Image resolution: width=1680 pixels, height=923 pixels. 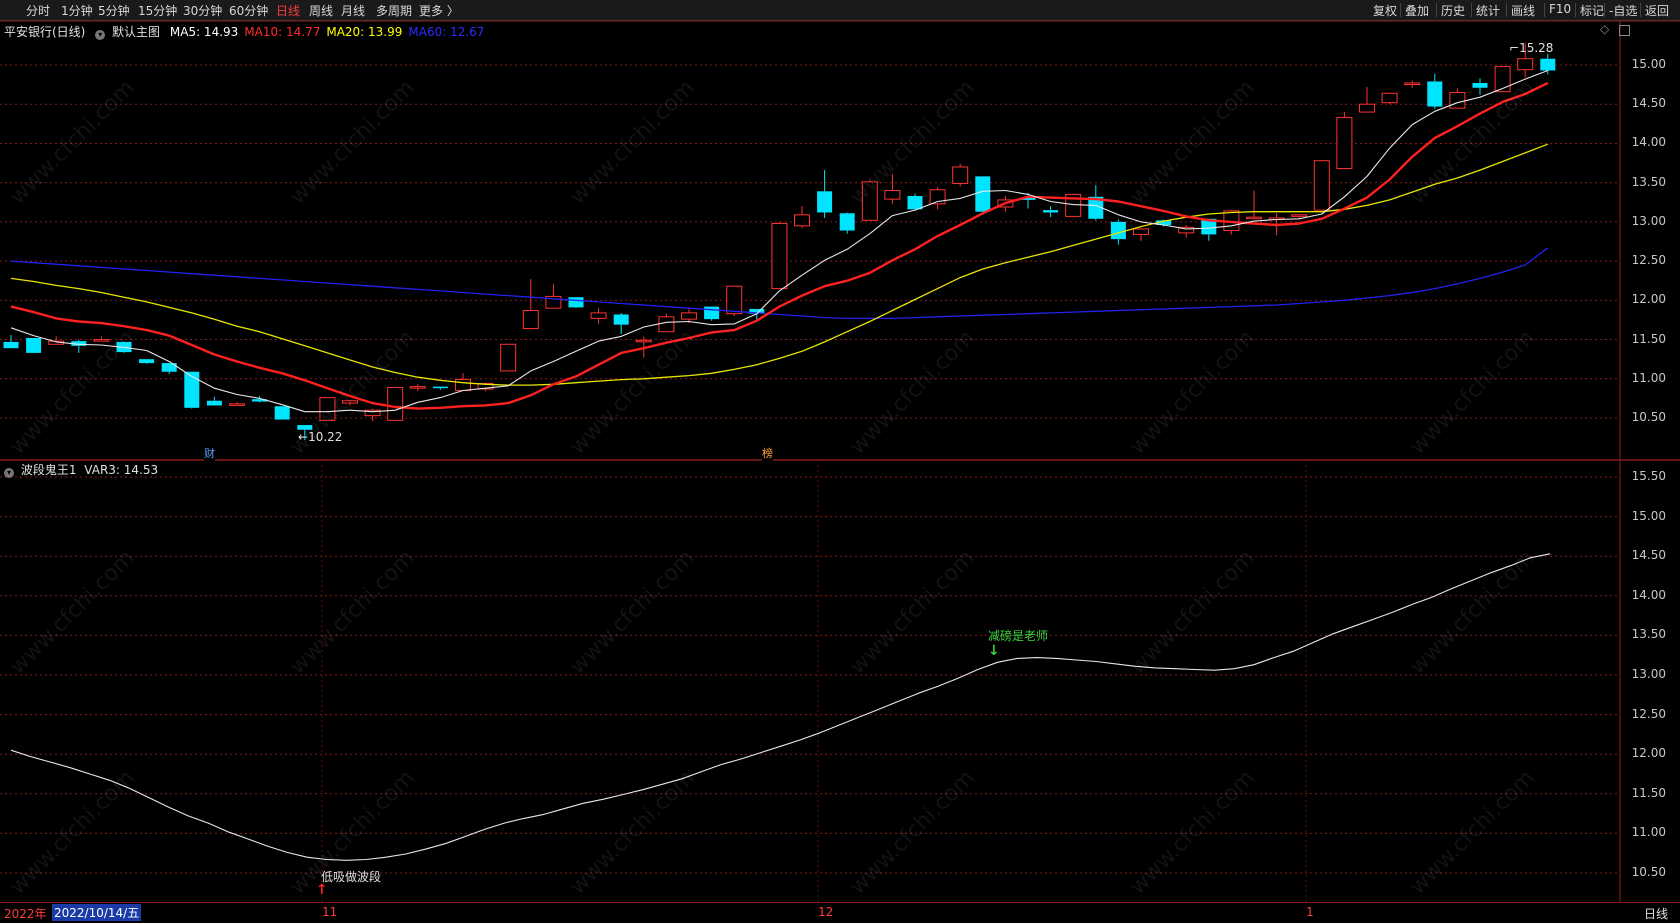 What do you see at coordinates (1604, 29) in the screenshot?
I see `draw-tool-icon: ◇` at bounding box center [1604, 29].